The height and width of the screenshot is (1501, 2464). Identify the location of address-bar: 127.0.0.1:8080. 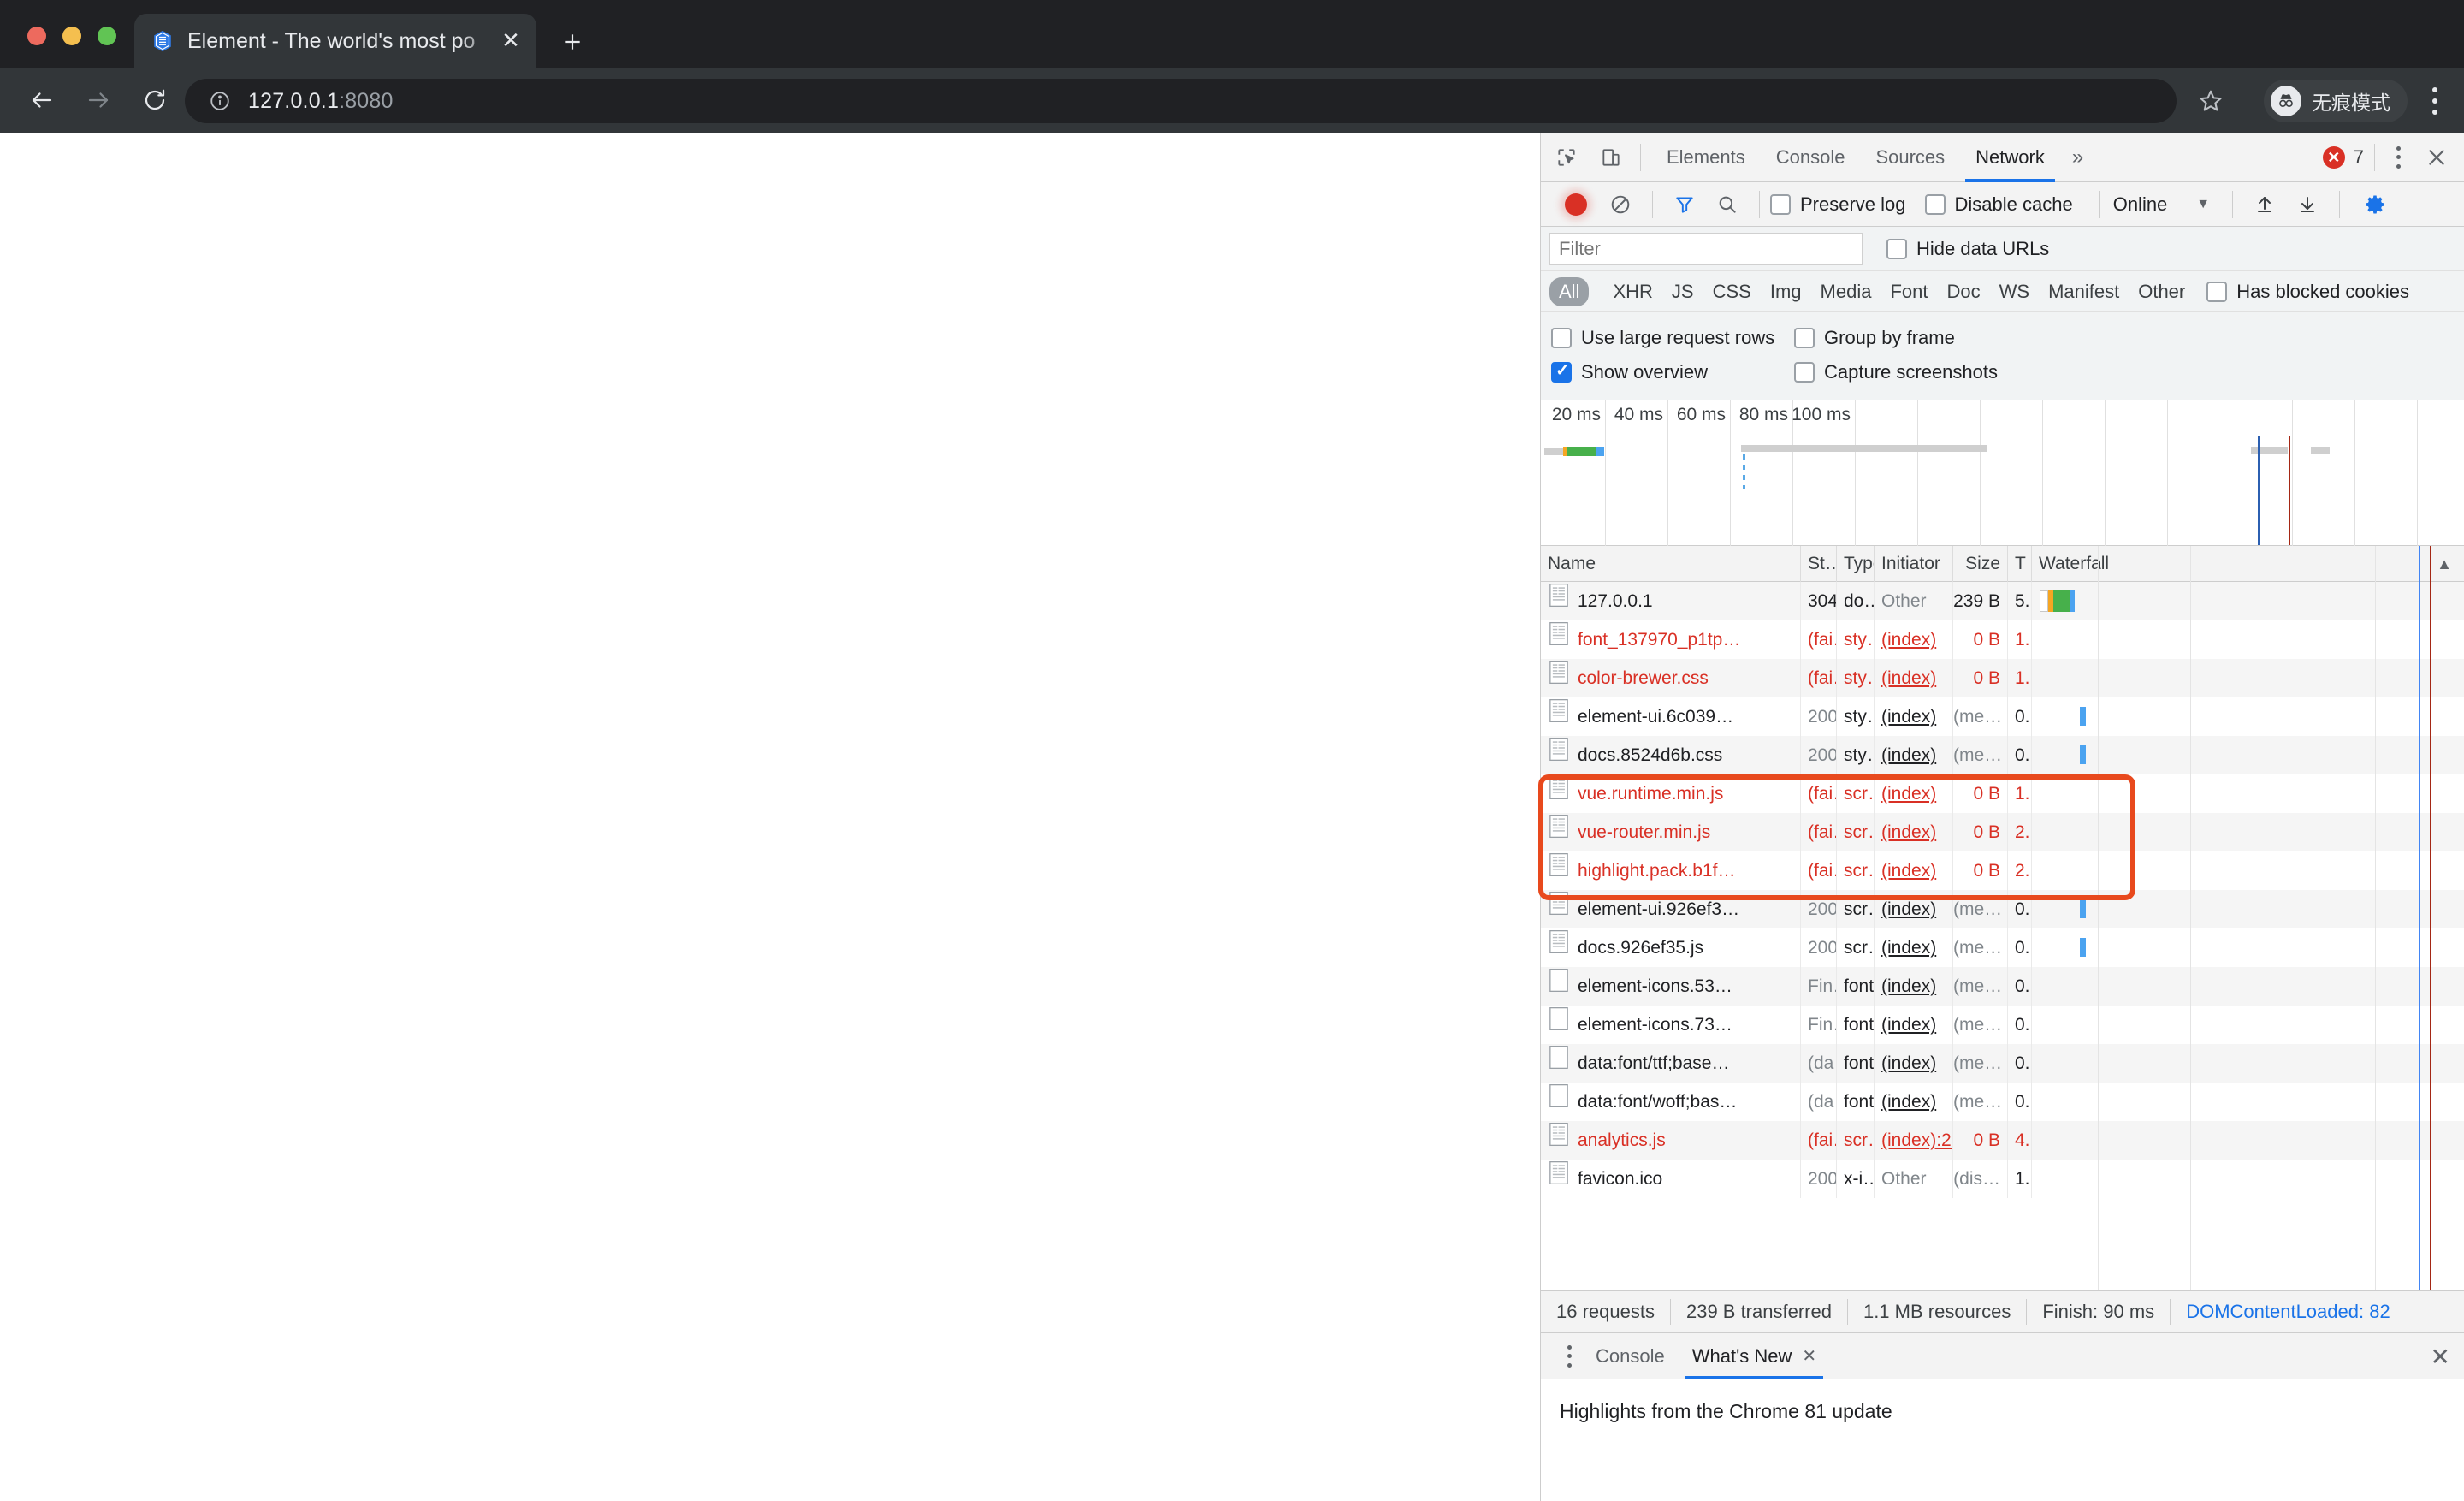
(1181, 101).